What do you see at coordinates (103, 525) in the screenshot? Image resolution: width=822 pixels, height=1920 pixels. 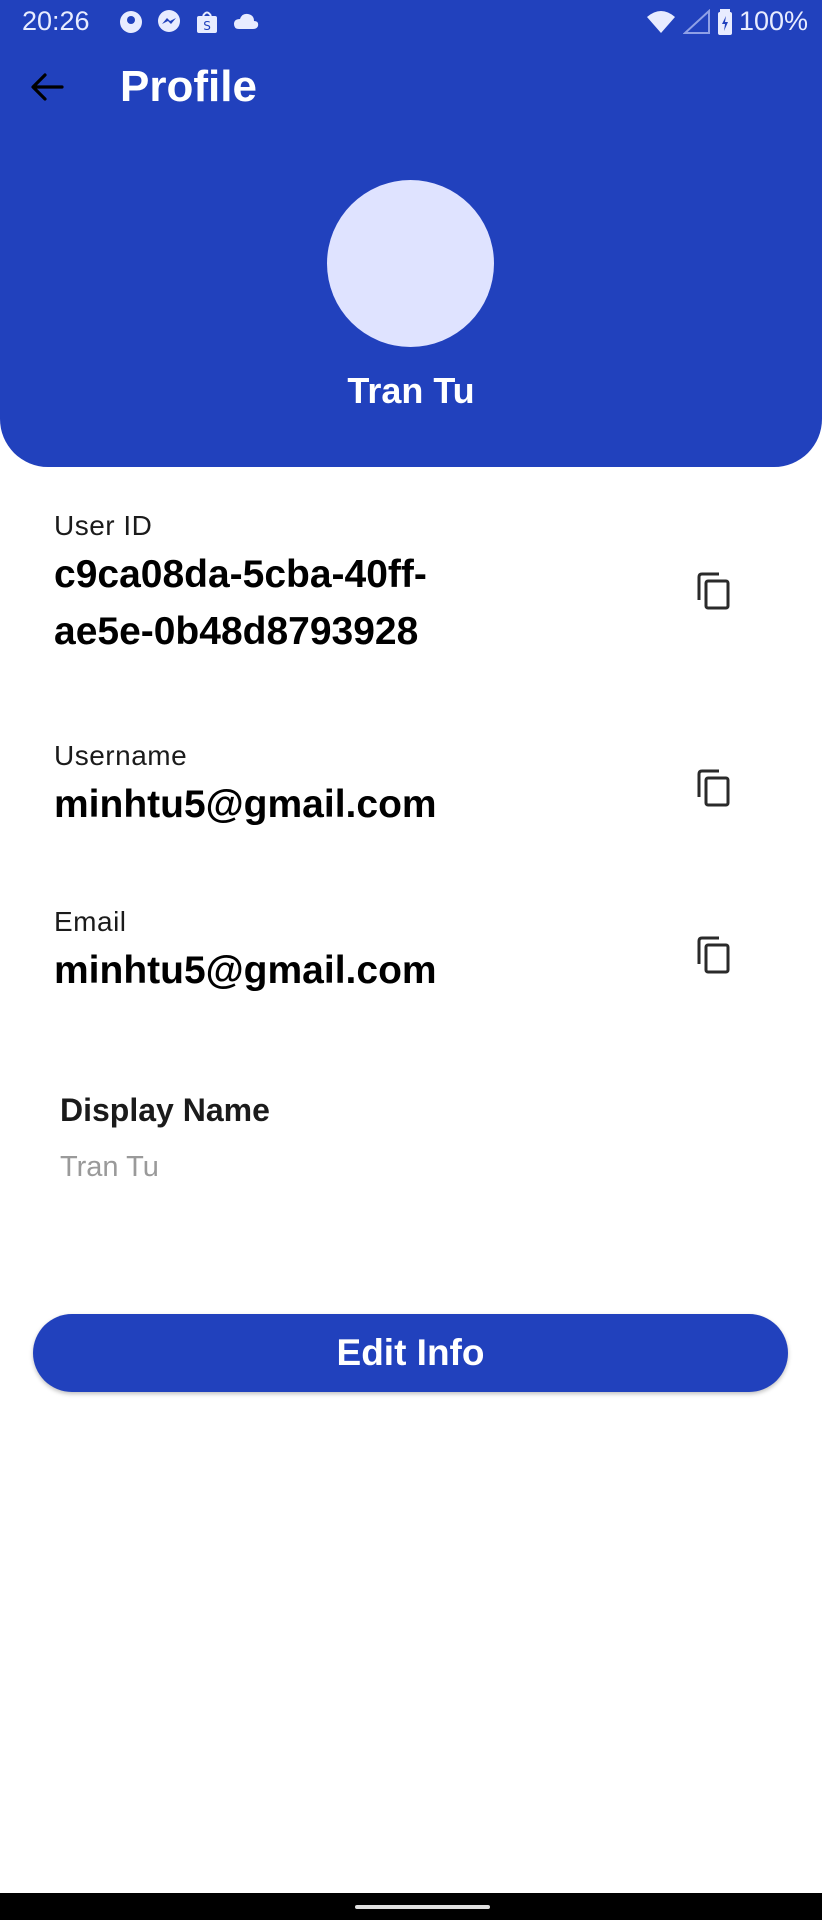 I see `user-id-label: User ID` at bounding box center [103, 525].